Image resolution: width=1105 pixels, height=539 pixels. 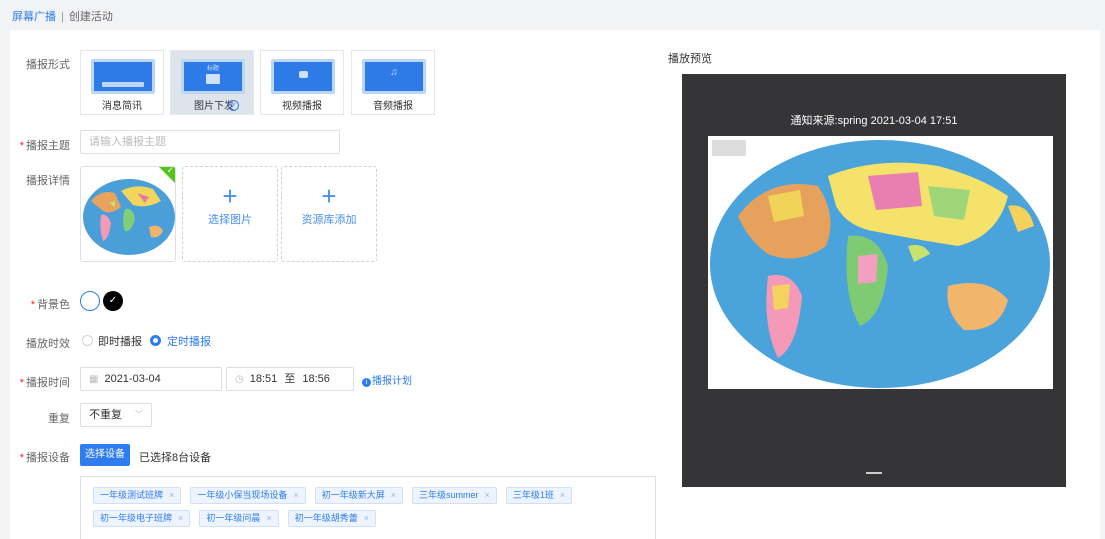 I want to click on type-card-image: 标题 图片下发 ✓, so click(x=212, y=82).